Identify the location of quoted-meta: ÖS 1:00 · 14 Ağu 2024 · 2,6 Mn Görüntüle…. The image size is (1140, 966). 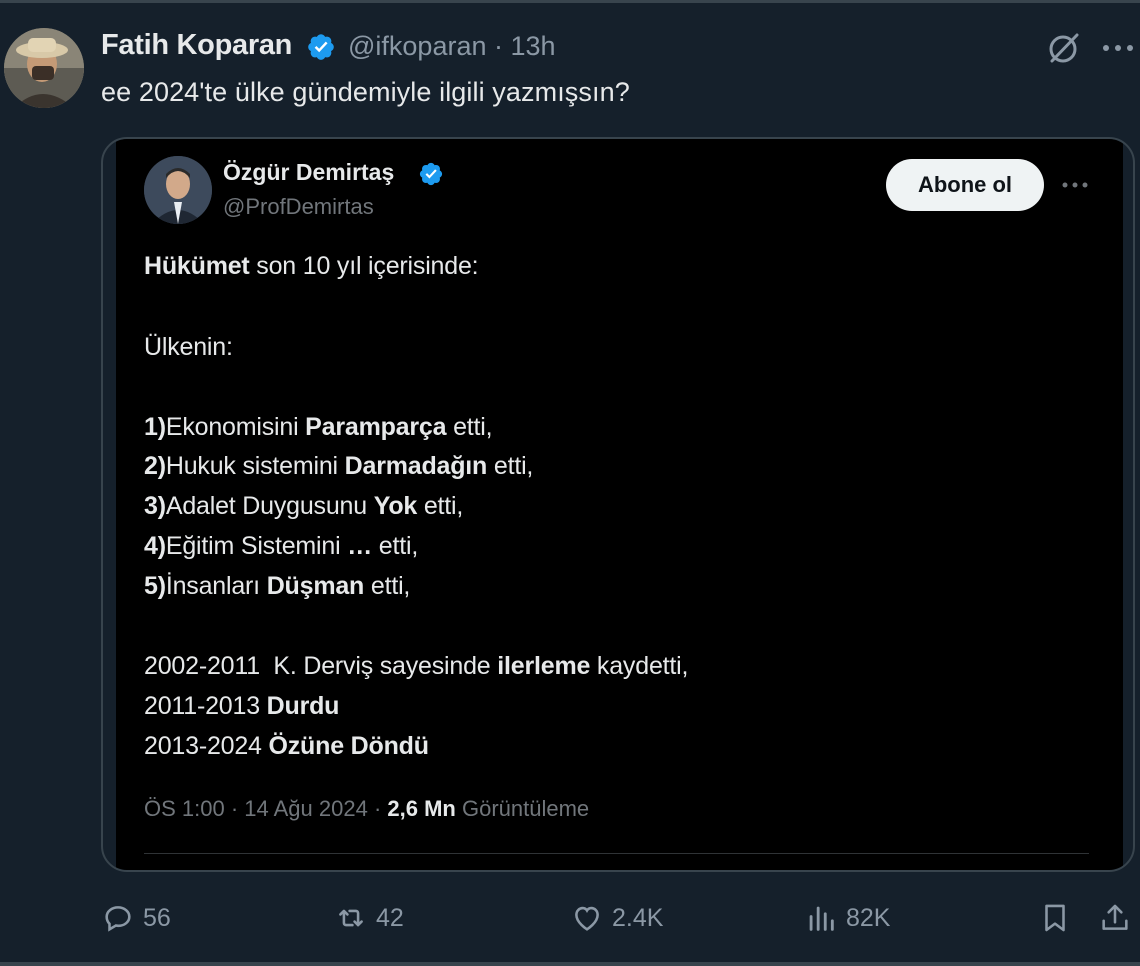
(366, 809).